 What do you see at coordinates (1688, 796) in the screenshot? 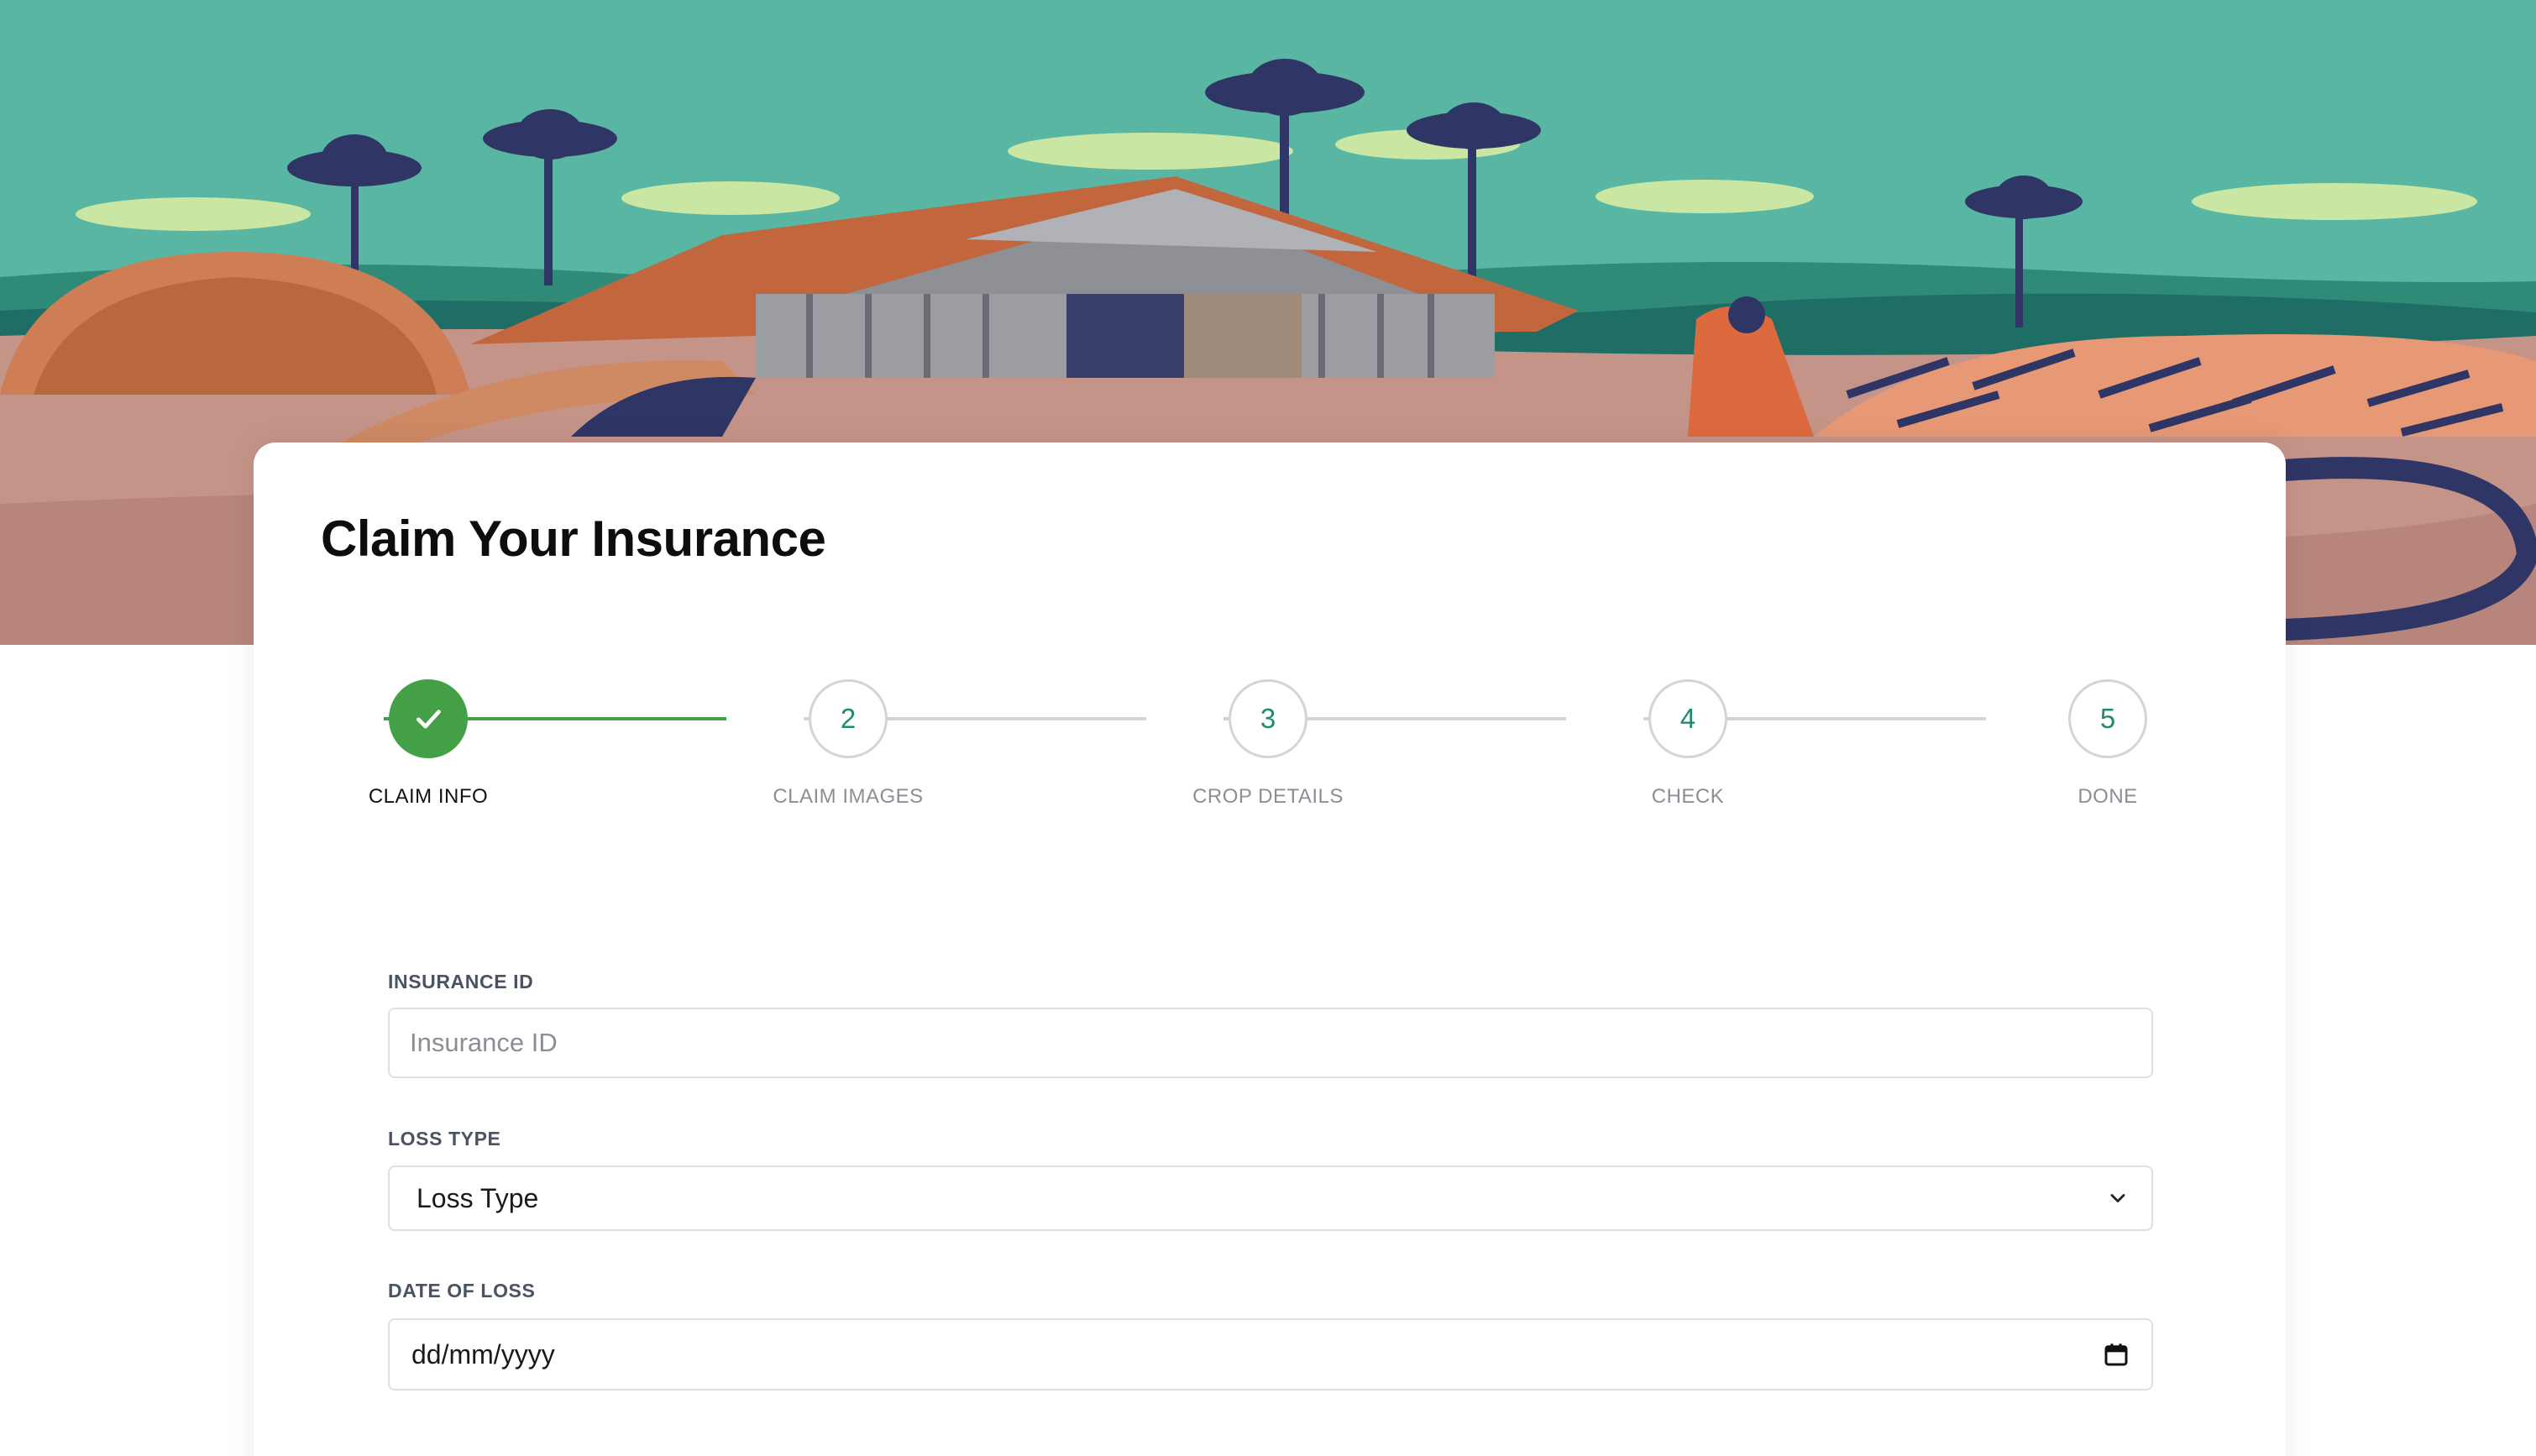
I see `step-label-check: CHECK` at bounding box center [1688, 796].